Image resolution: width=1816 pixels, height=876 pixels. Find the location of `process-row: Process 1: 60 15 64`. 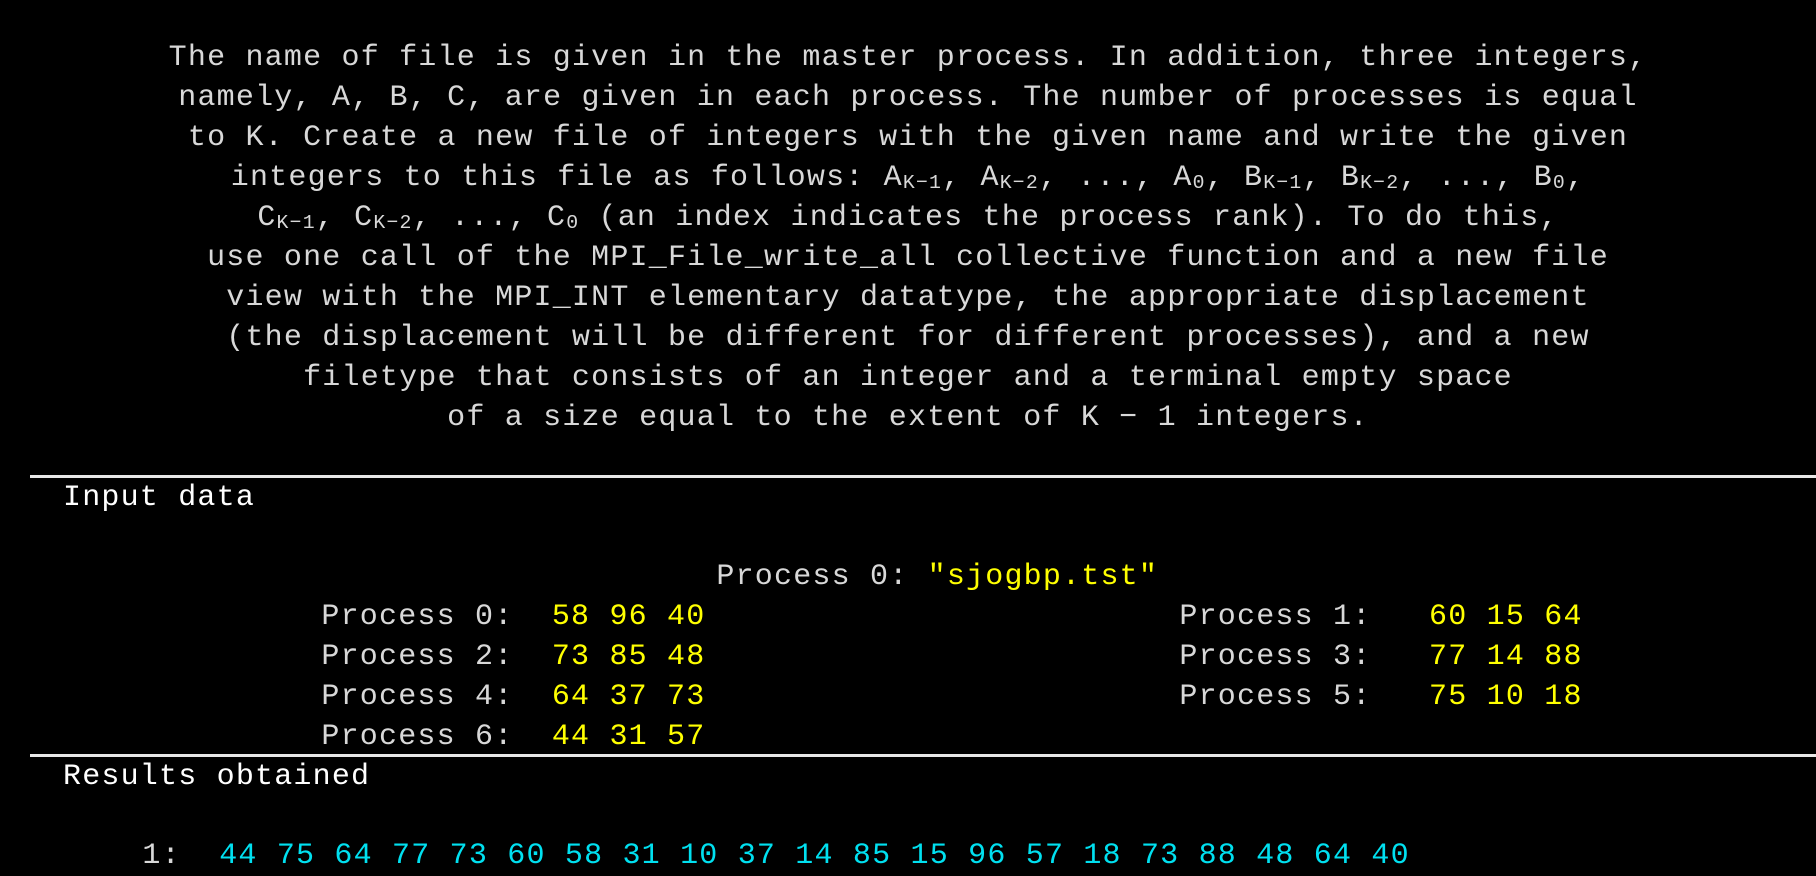

process-row: Process 1: 60 15 64 is located at coordinates (1362, 595).